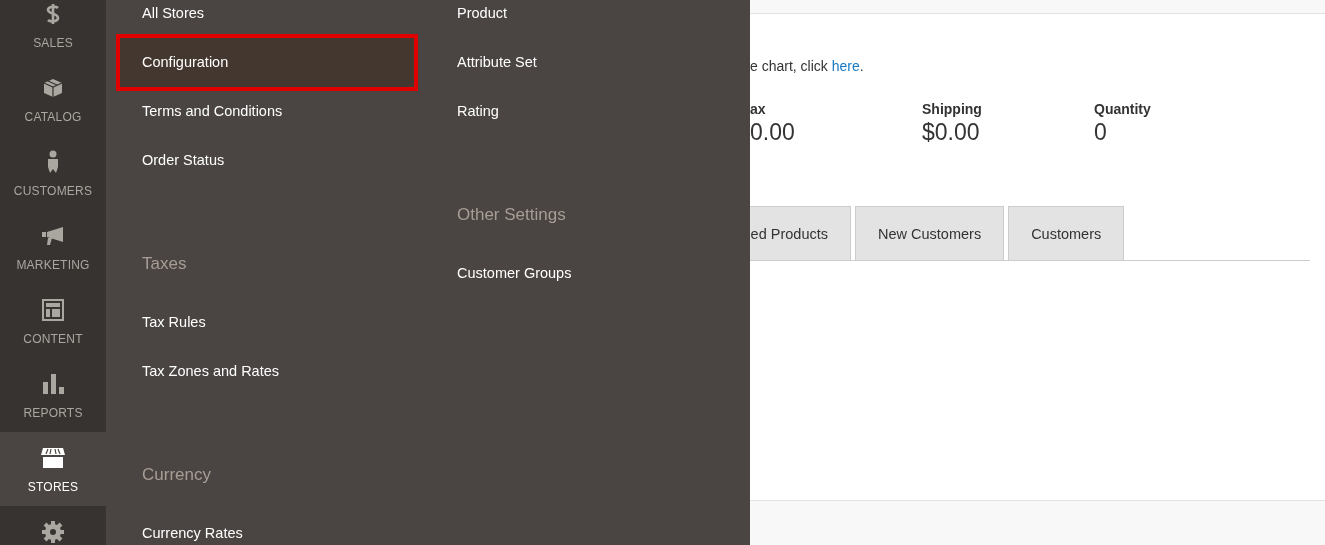 This screenshot has height=545, width=1325. I want to click on tab: Customers, so click(1066, 233).